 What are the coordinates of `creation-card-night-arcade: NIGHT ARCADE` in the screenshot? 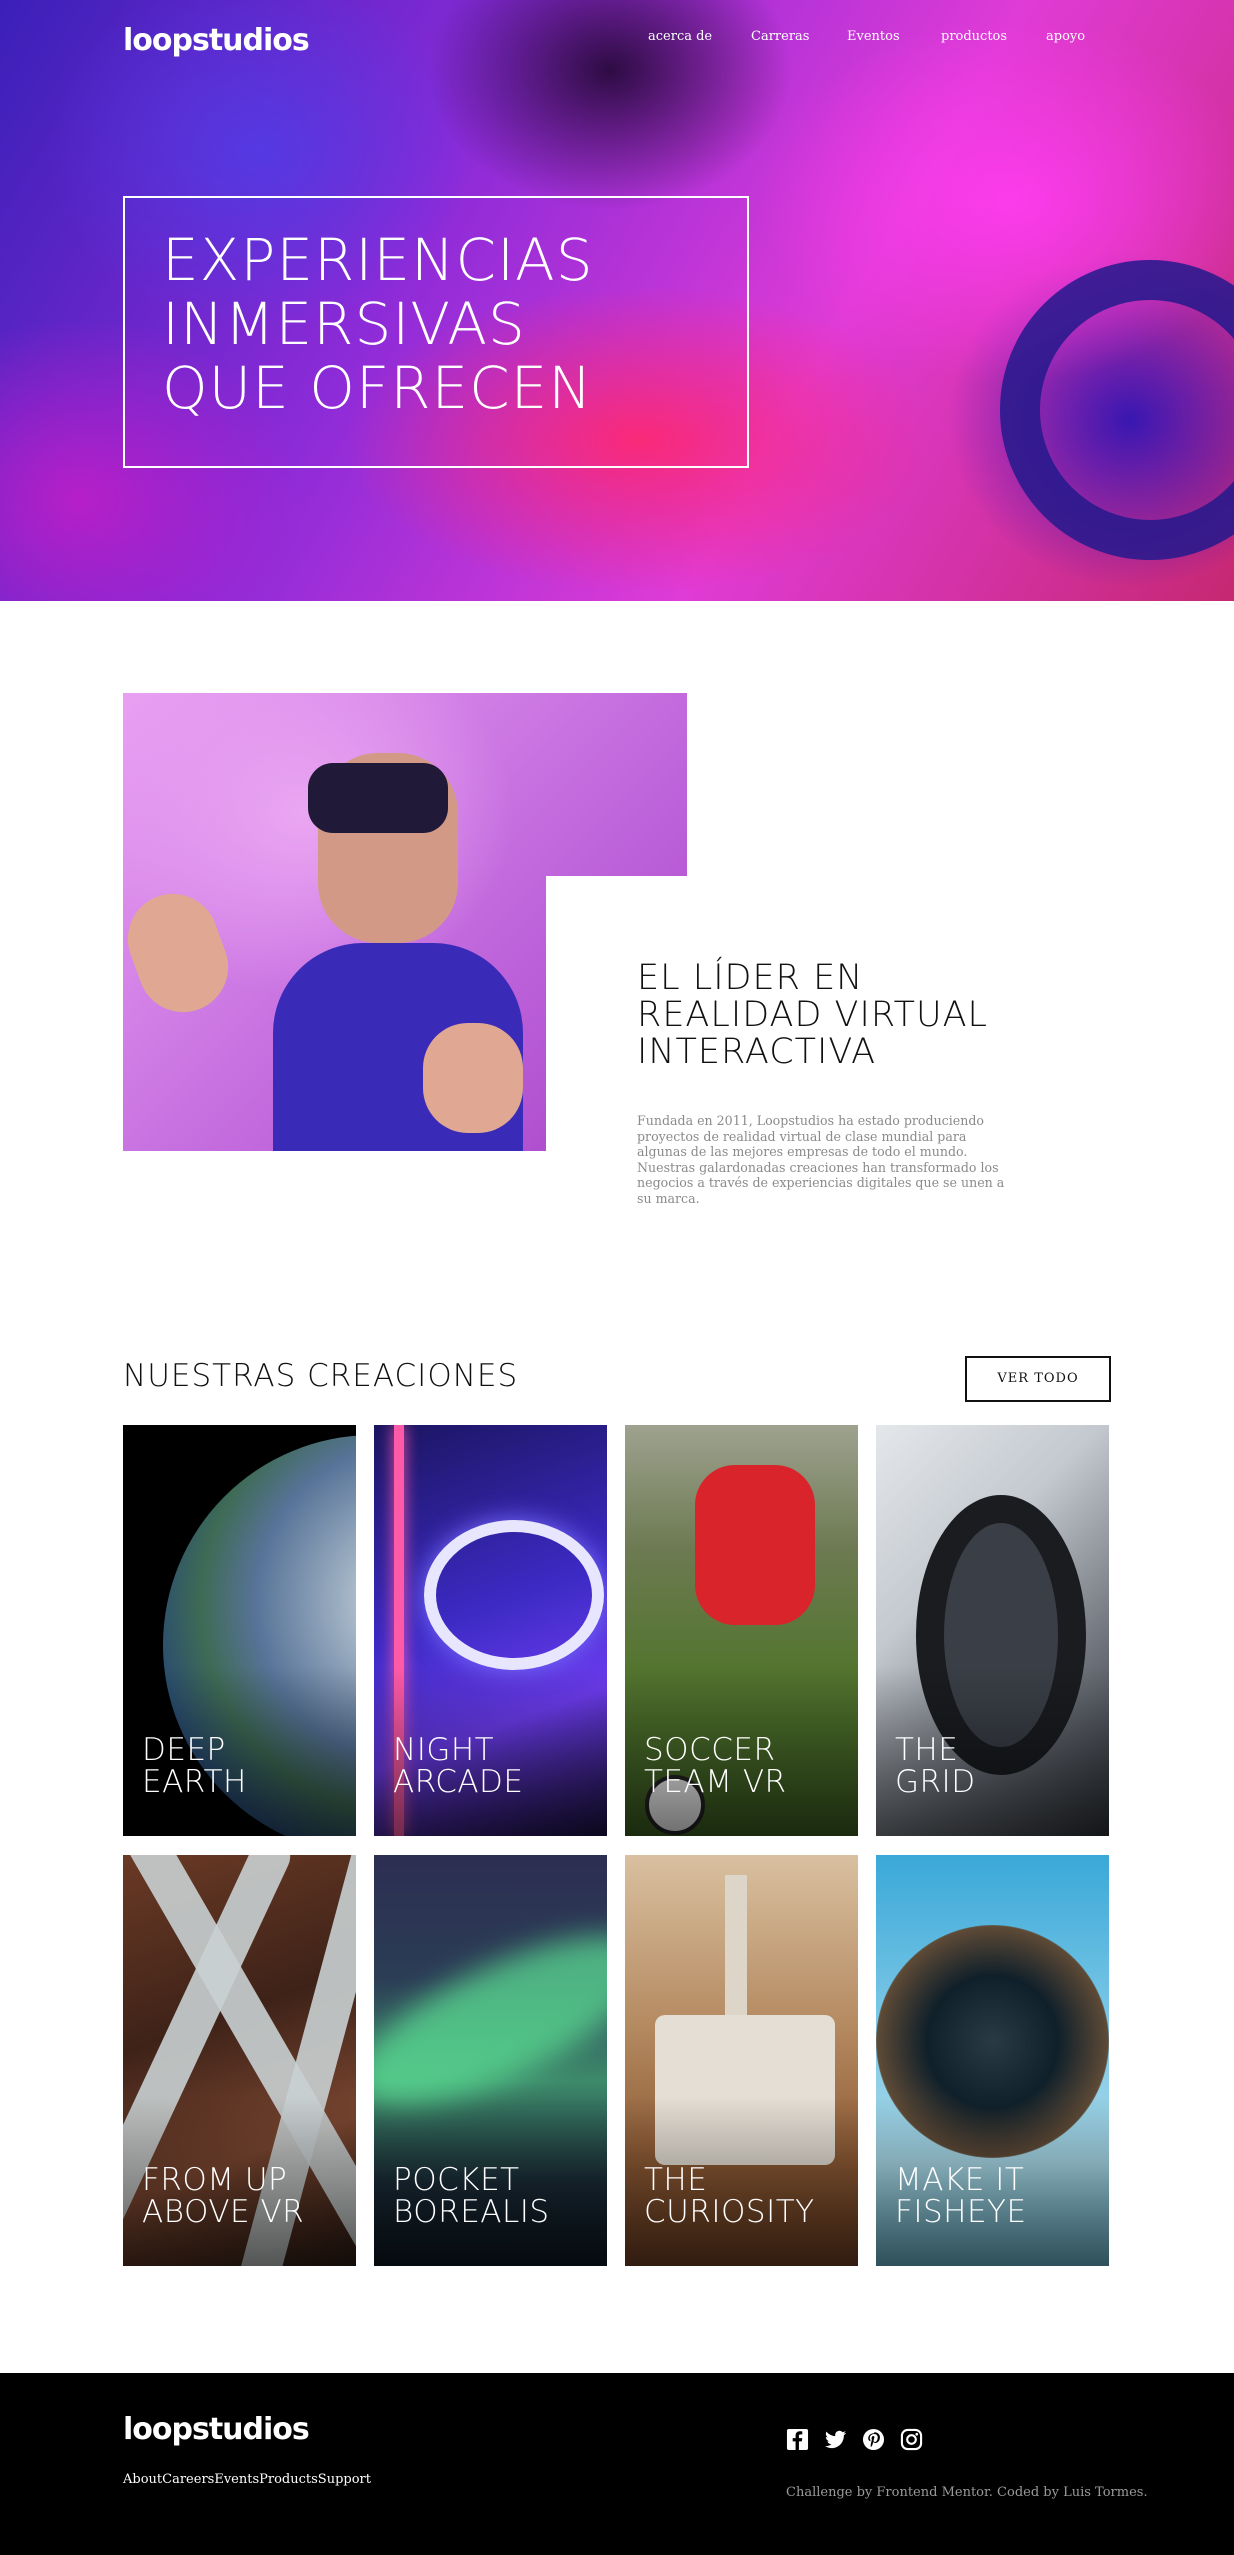 It's located at (490, 1630).